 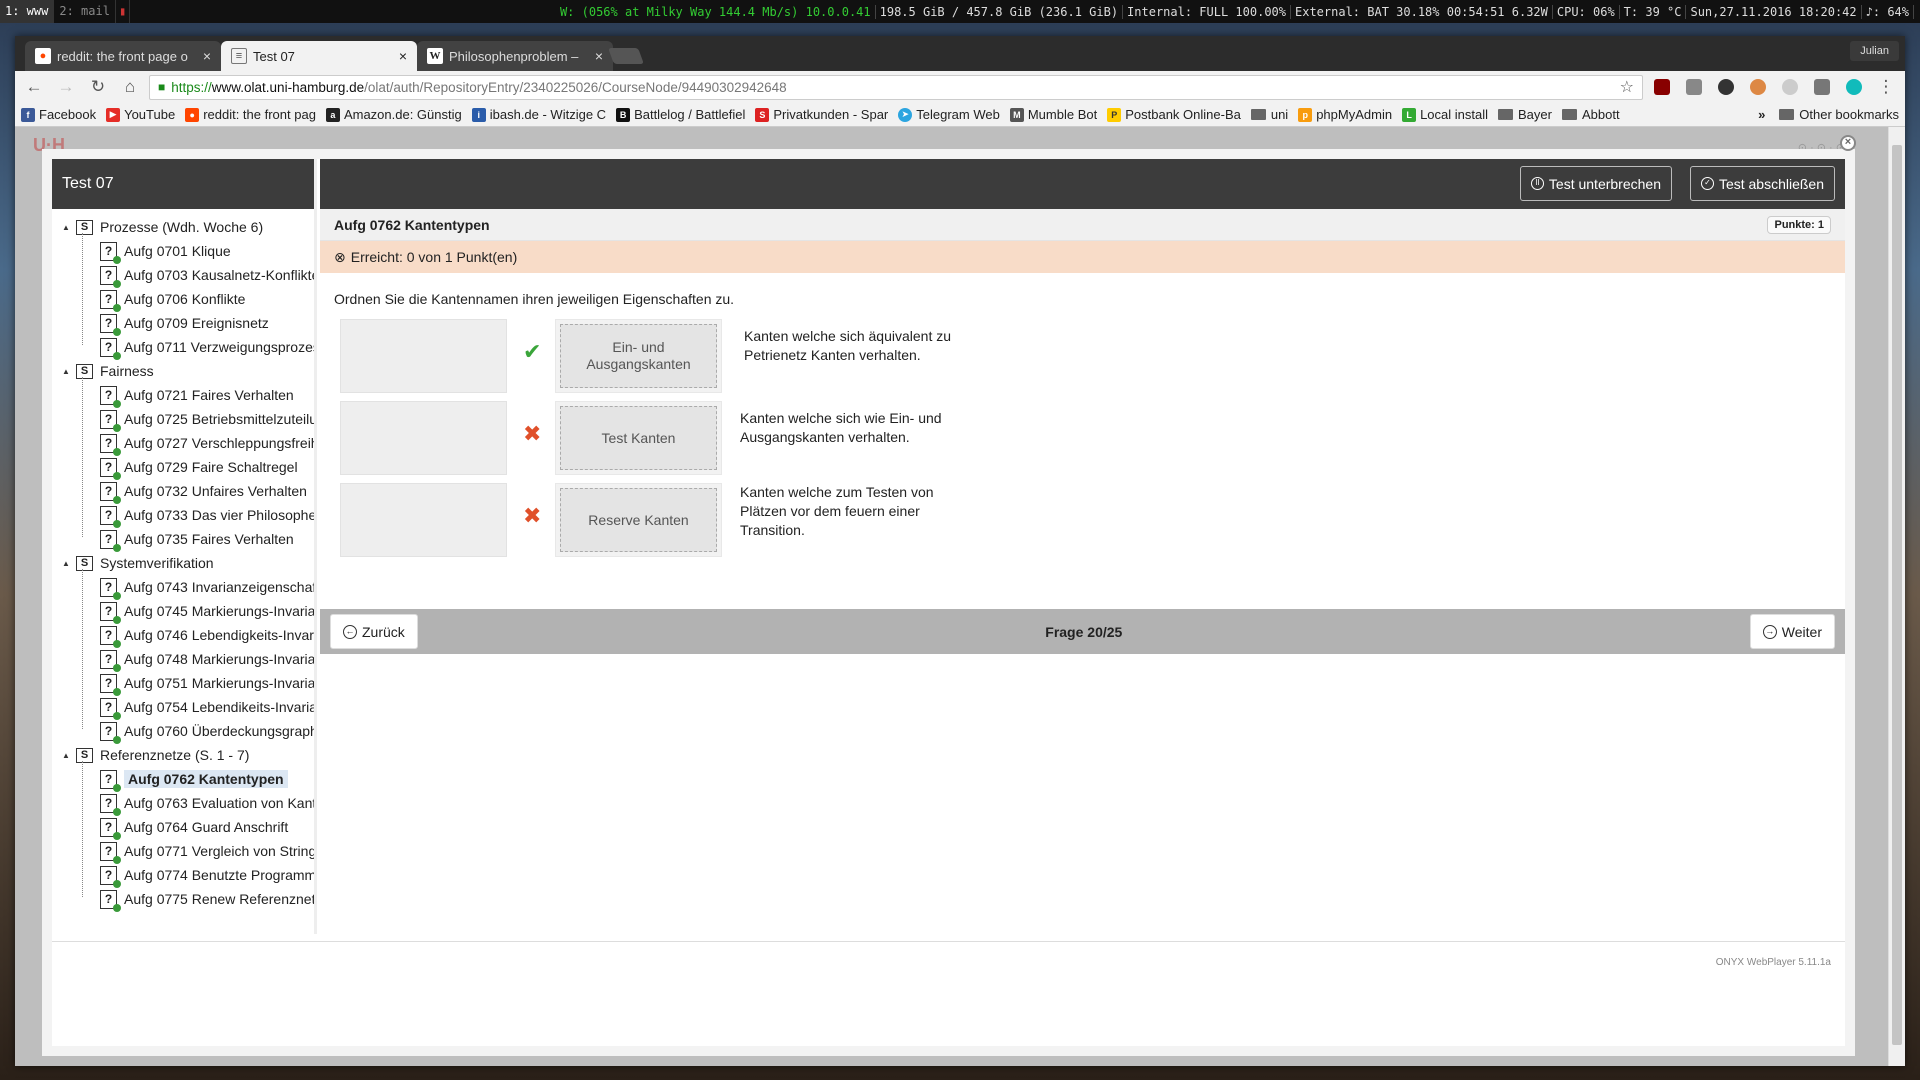 I want to click on scrollbar, so click(x=1896, y=596).